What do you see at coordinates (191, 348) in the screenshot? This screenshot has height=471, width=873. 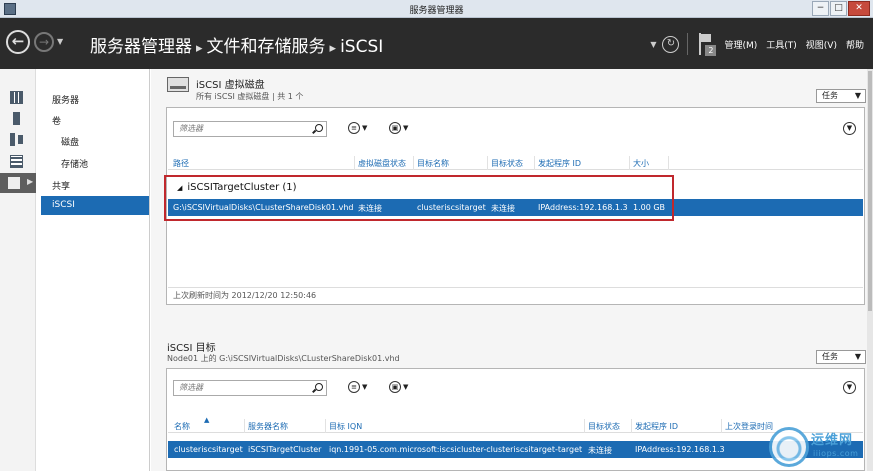 I see `targets-section-title: iSCSI 目标` at bounding box center [191, 348].